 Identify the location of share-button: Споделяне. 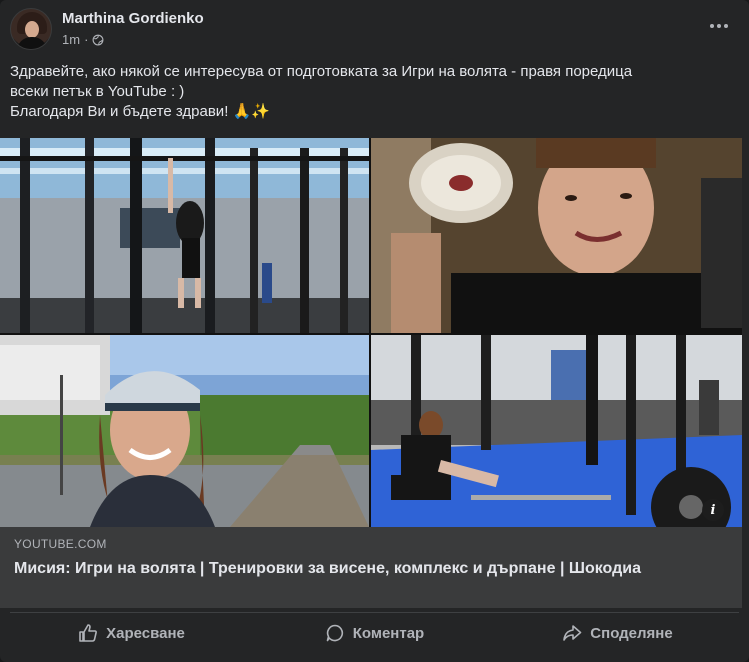
(617, 633).